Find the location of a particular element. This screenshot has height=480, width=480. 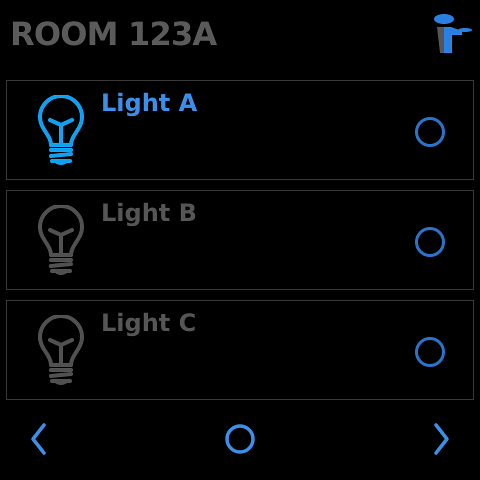

next-icon is located at coordinates (441, 439).